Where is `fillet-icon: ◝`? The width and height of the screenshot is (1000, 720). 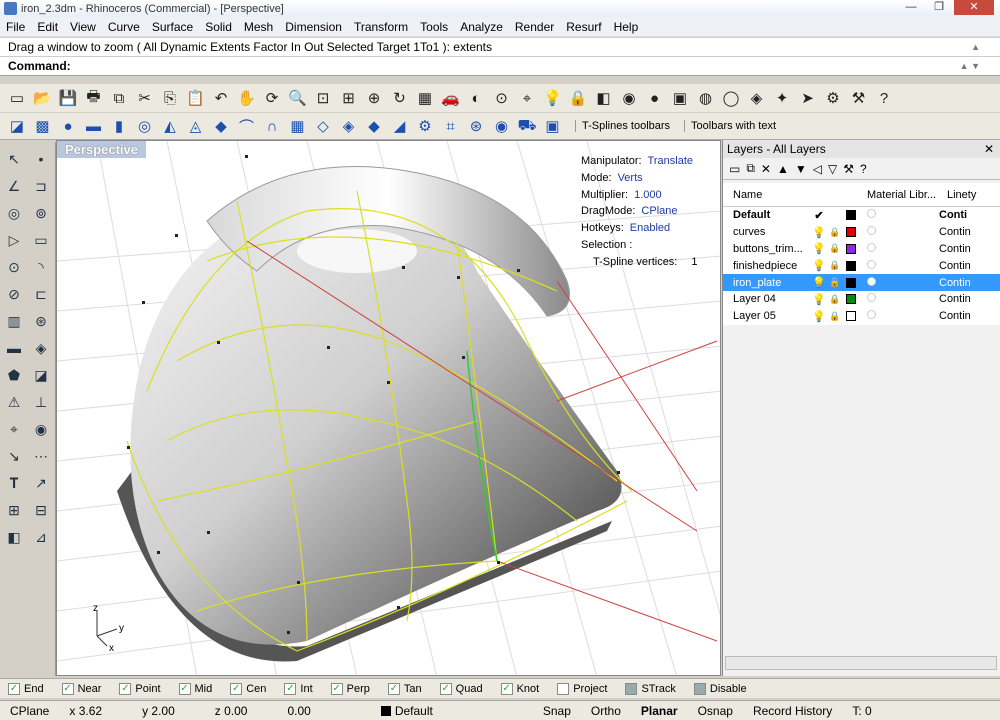 fillet-icon: ◝ is located at coordinates (41, 267).